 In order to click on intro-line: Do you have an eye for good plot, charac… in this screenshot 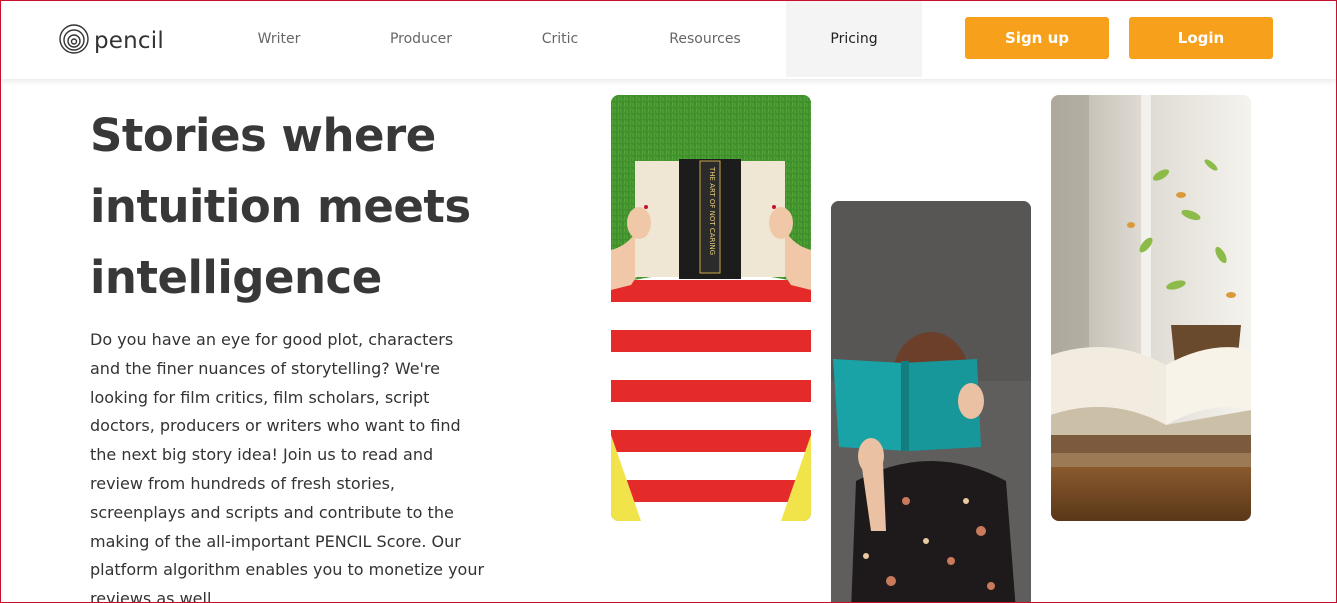, I will do `click(272, 339)`.